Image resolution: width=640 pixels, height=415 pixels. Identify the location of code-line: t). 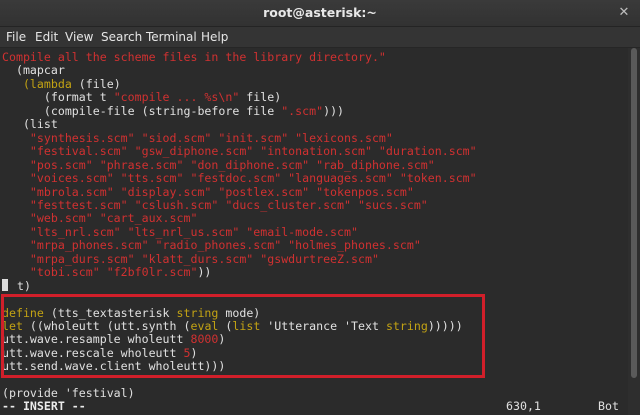
(16, 285).